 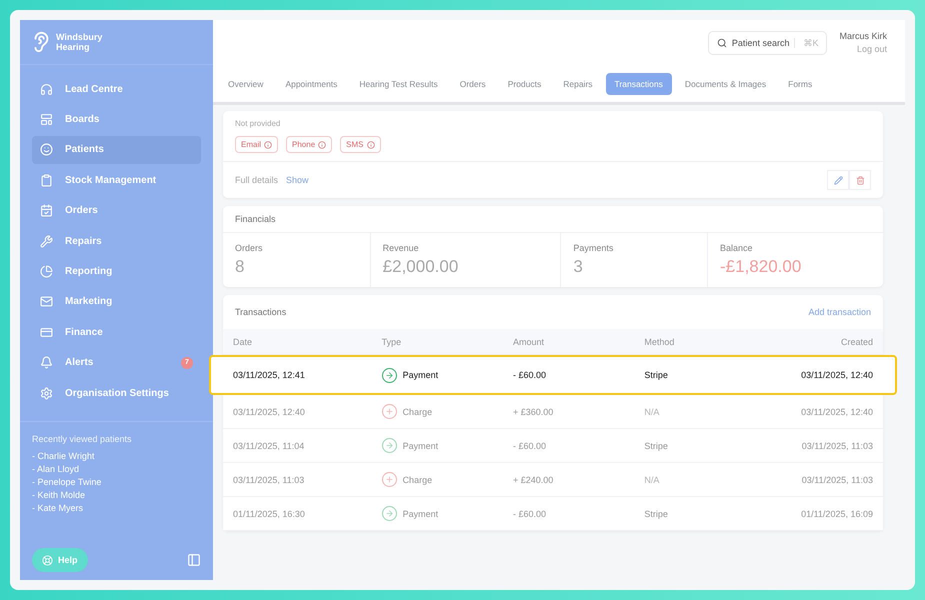 I want to click on trash-icon, so click(x=860, y=180).